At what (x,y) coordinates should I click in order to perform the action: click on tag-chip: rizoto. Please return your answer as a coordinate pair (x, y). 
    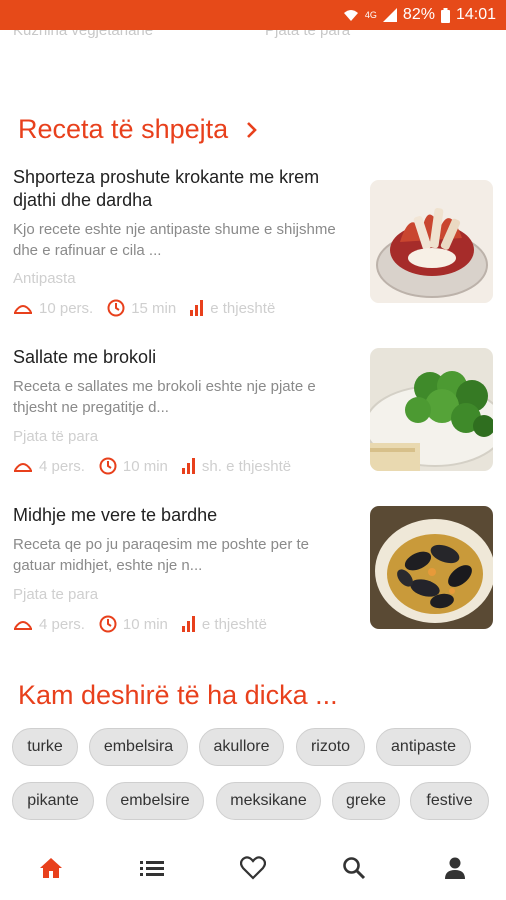
    Looking at the image, I should click on (330, 747).